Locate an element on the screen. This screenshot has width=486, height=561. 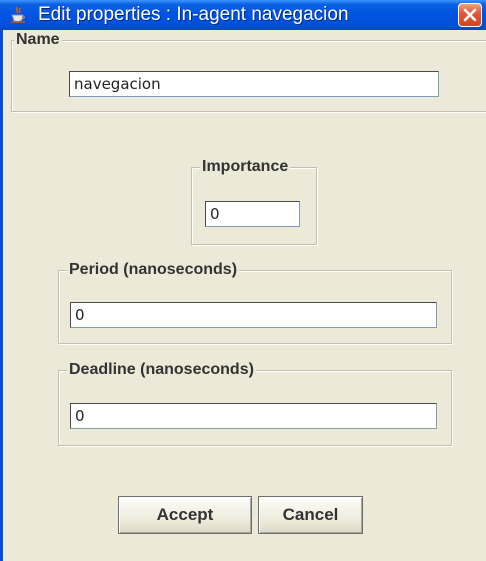
title-bar: Edit properties : In-agent navegacion is located at coordinates (243, 15).